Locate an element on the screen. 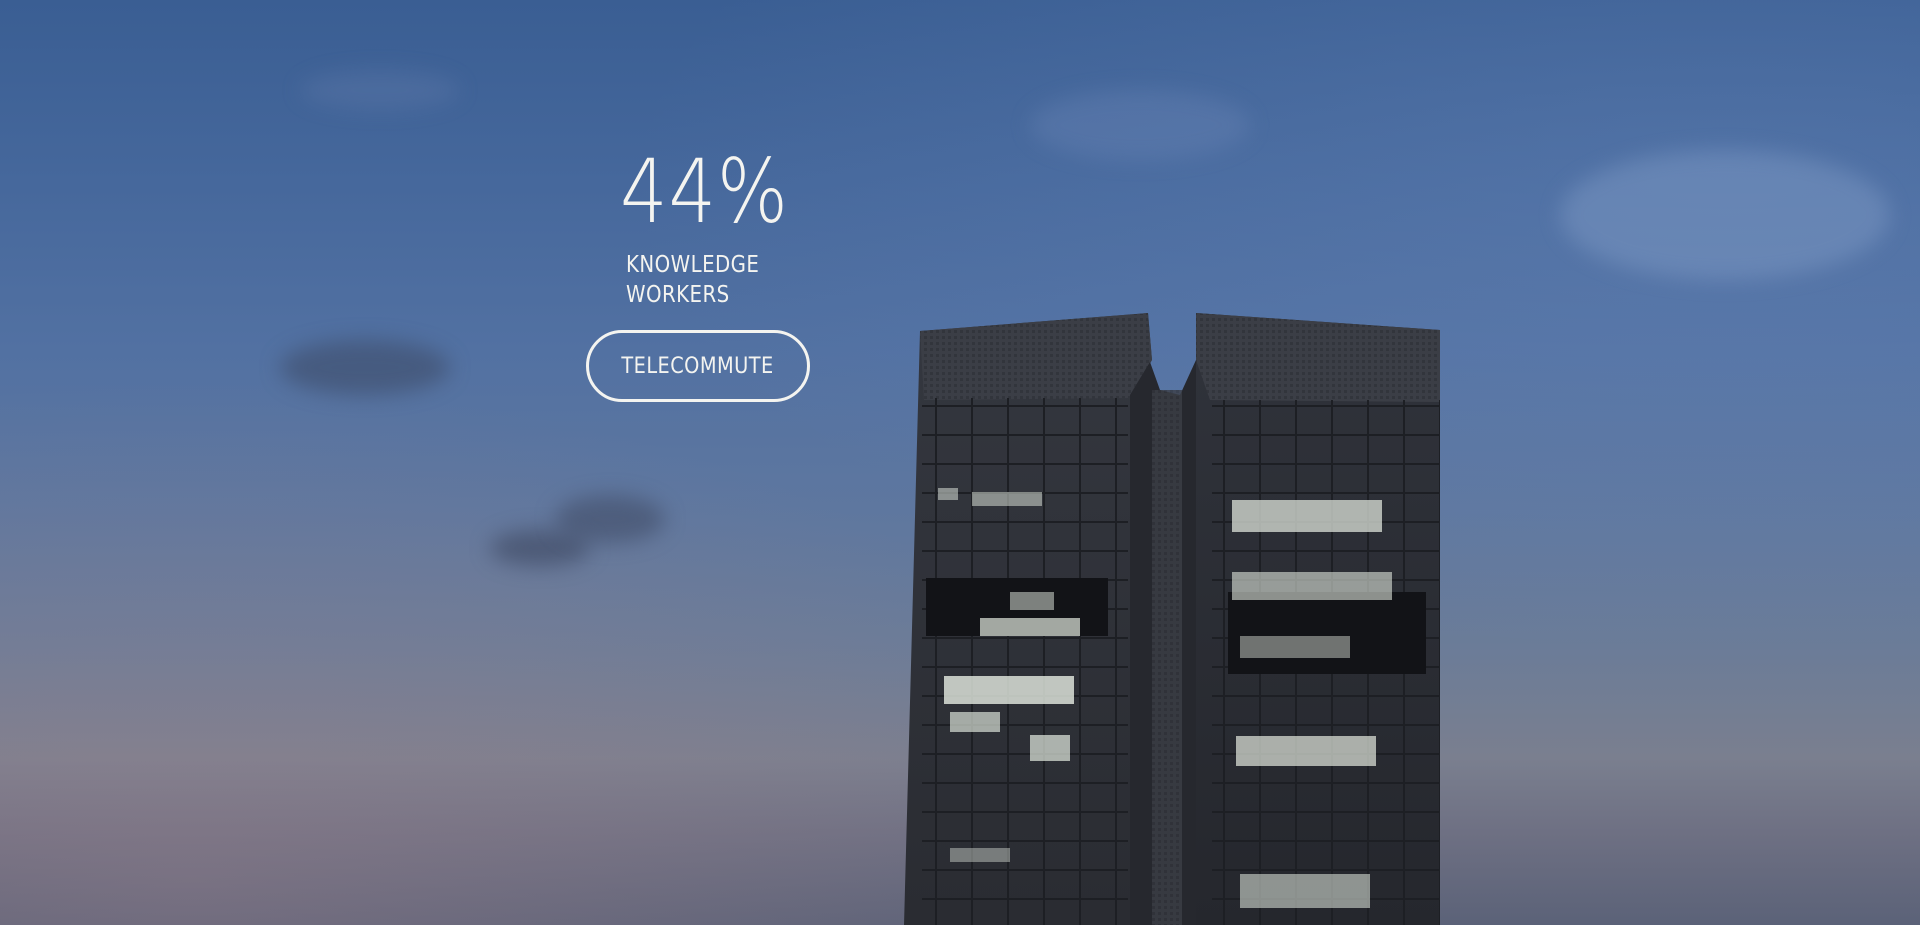 This screenshot has width=1920, height=925. stat-label-line2: WORKERS is located at coordinates (678, 295).